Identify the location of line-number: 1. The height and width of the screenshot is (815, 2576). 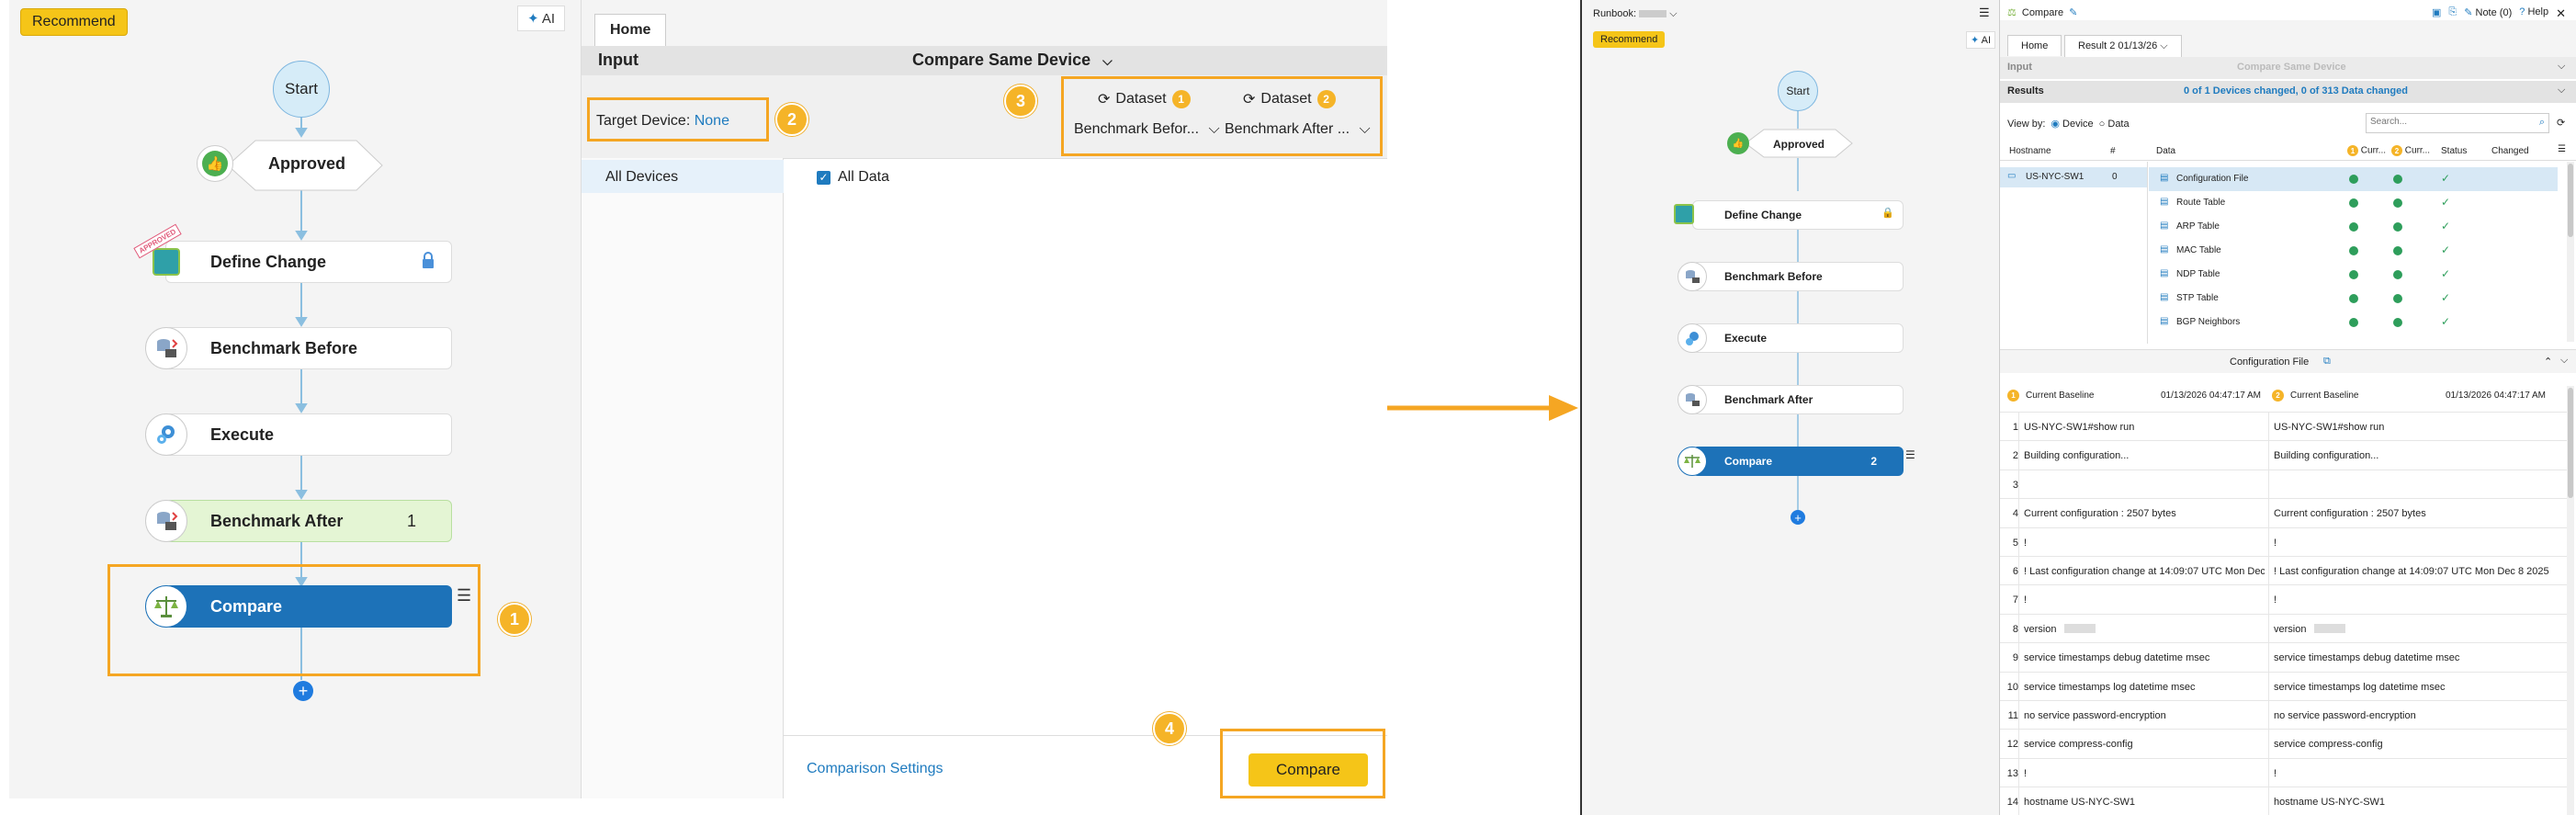
(2015, 427).